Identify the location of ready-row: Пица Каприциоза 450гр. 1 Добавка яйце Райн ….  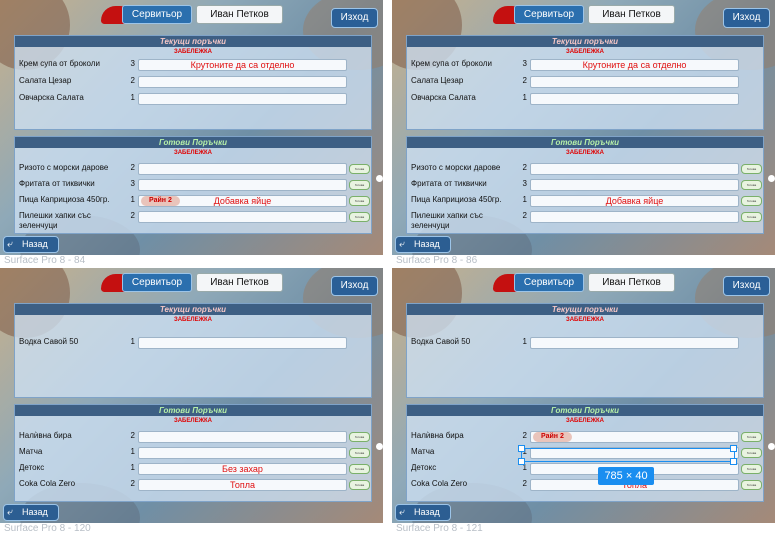
(193, 201).